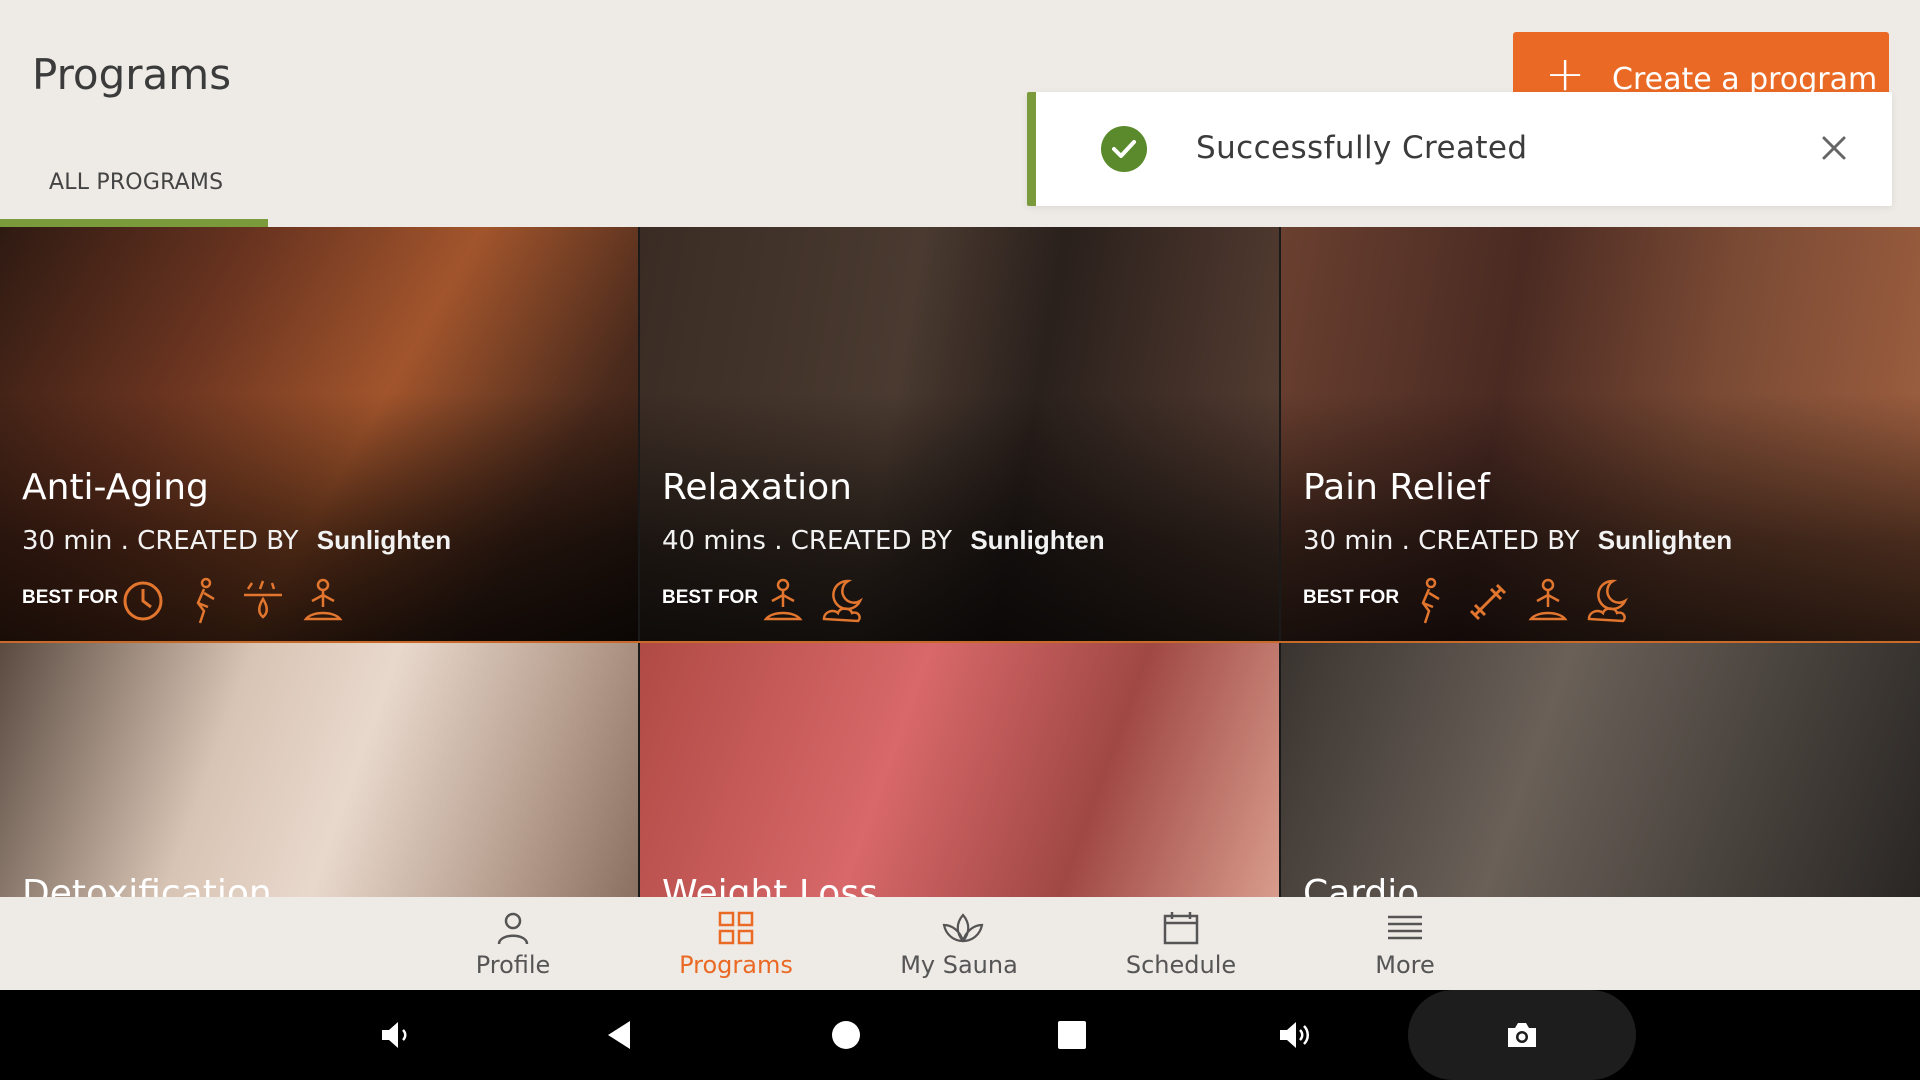 This screenshot has width=1920, height=1080. Describe the element at coordinates (132, 74) in the screenshot. I see `page-title: Programs` at that location.